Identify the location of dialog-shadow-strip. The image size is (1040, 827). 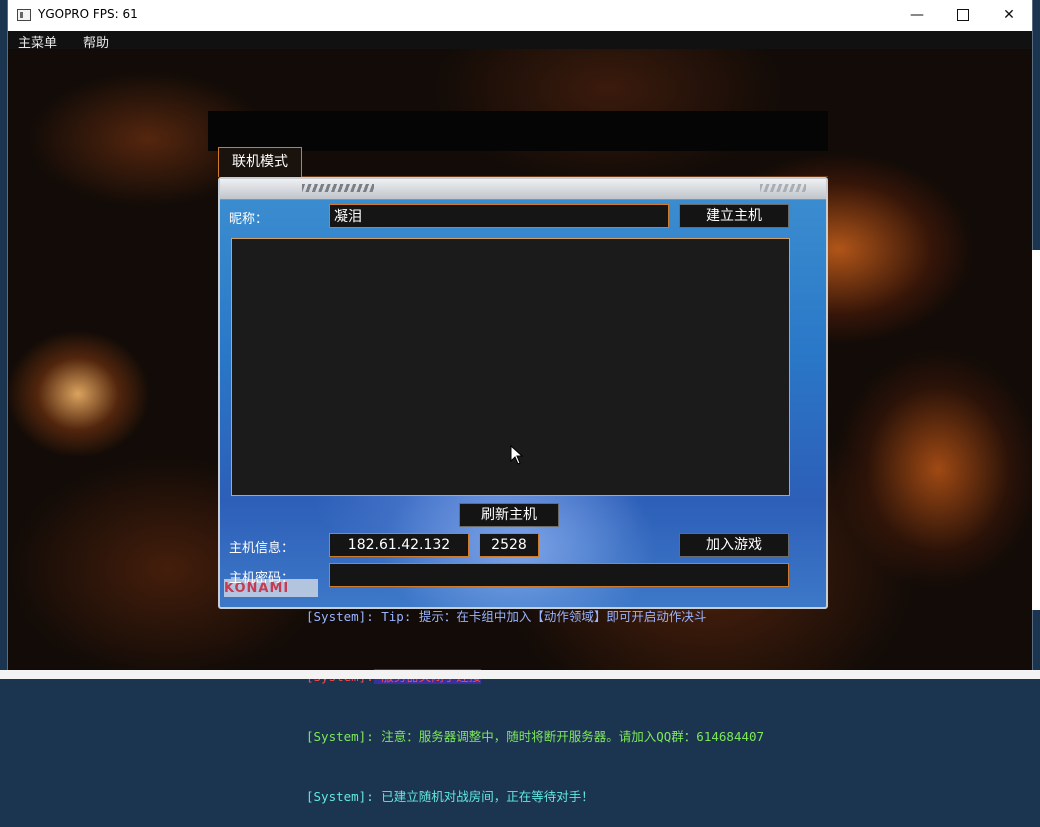
(518, 131).